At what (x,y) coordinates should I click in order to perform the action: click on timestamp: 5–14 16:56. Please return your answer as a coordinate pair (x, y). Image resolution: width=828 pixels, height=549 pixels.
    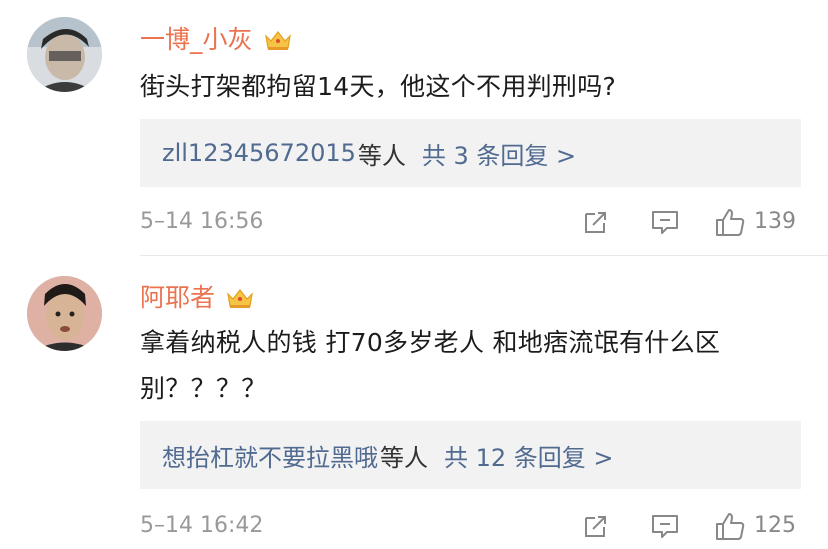
    Looking at the image, I should click on (202, 221).